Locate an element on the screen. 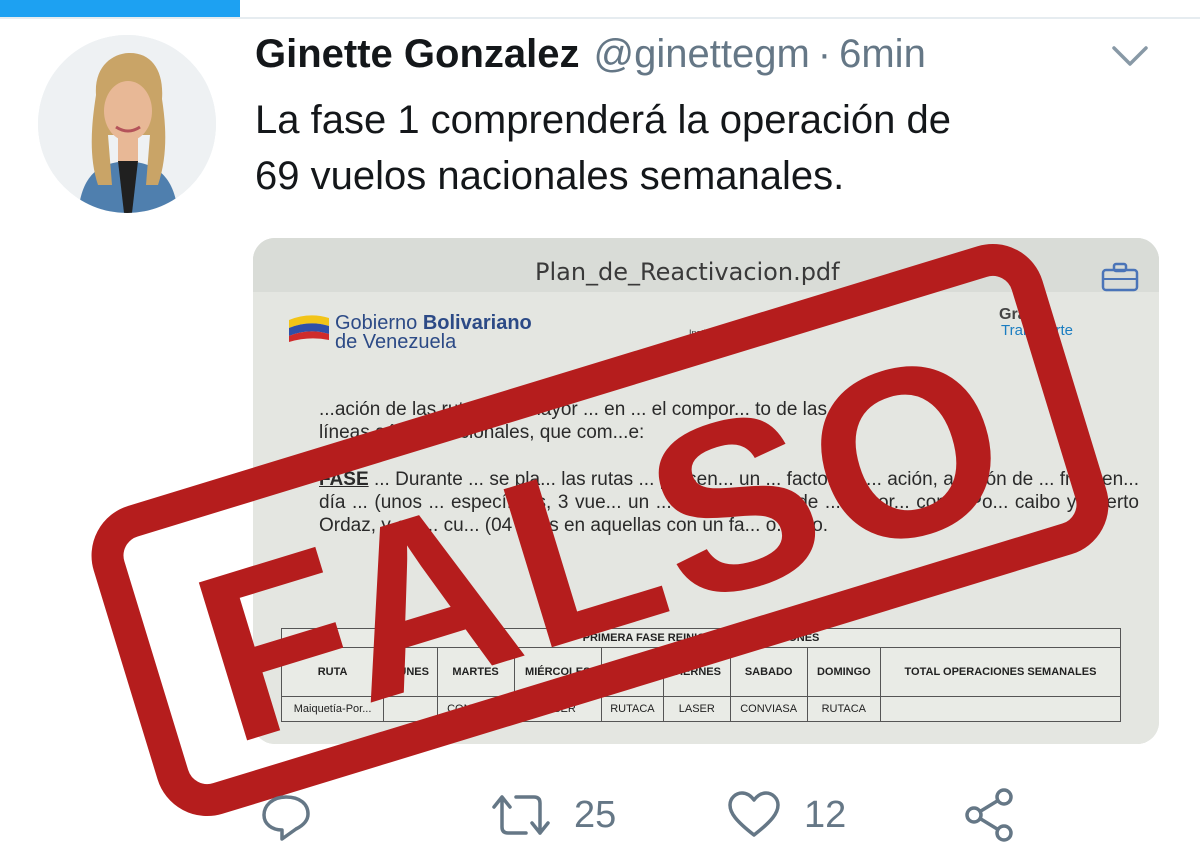  venezuela-flag-icon is located at coordinates (309, 328).